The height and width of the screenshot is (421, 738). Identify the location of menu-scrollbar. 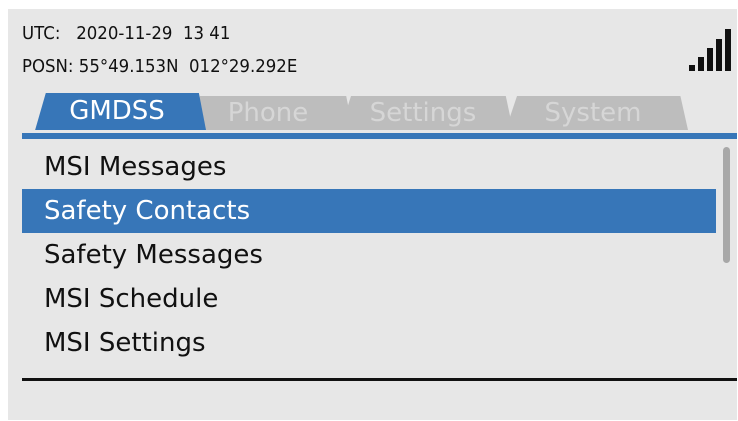
(726, 205).